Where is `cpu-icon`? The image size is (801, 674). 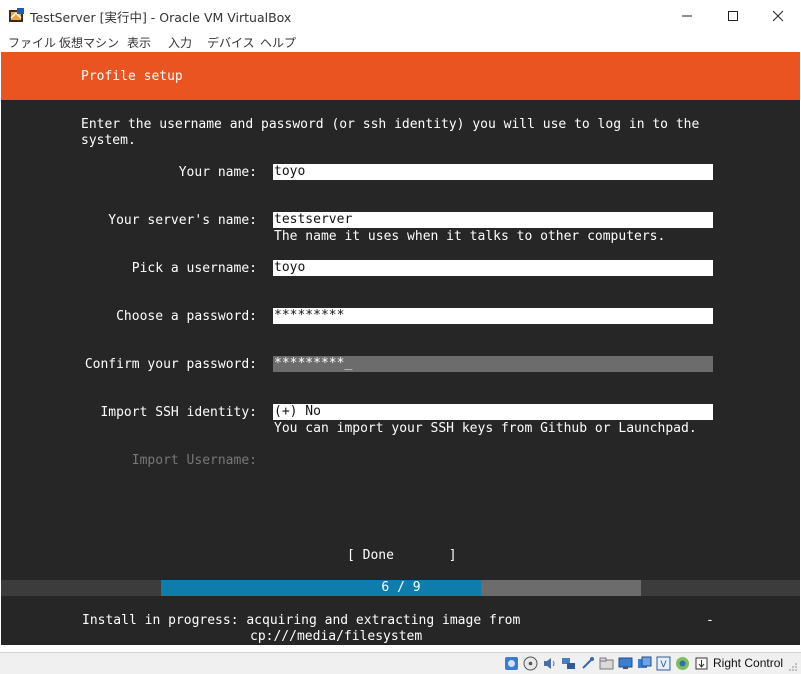
cpu-icon is located at coordinates (682, 663).